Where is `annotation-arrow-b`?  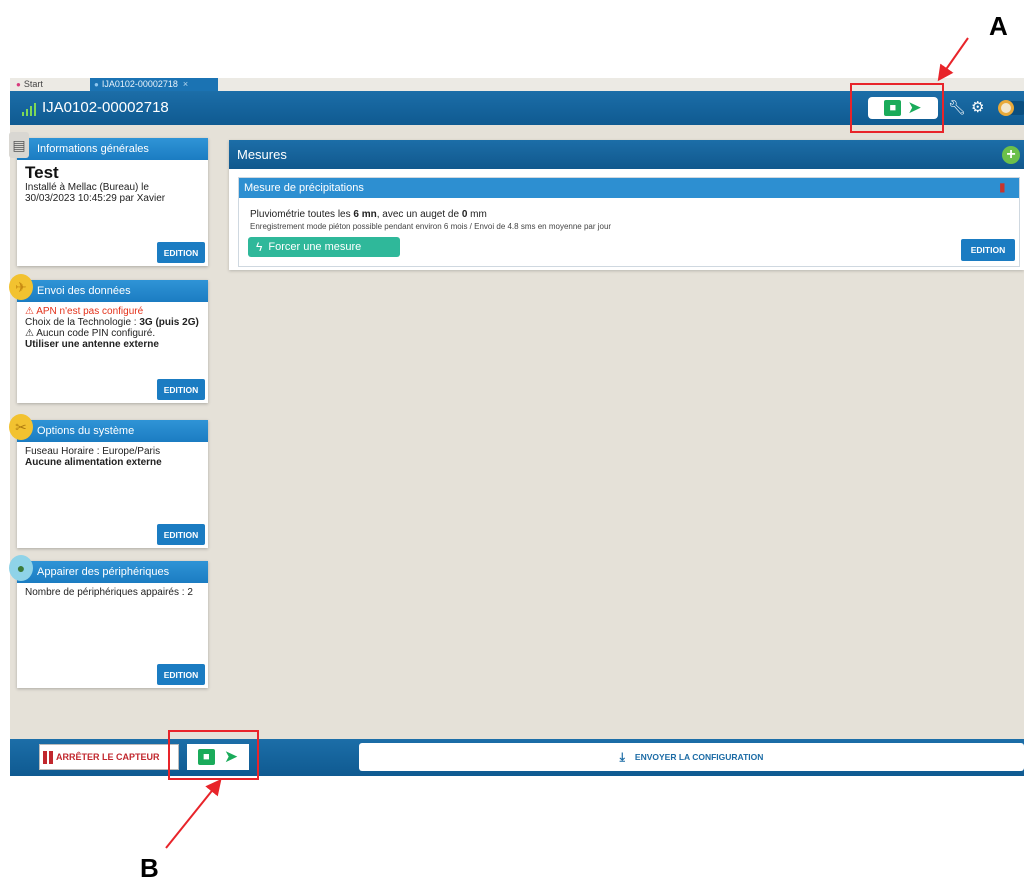 annotation-arrow-b is located at coordinates (193, 813).